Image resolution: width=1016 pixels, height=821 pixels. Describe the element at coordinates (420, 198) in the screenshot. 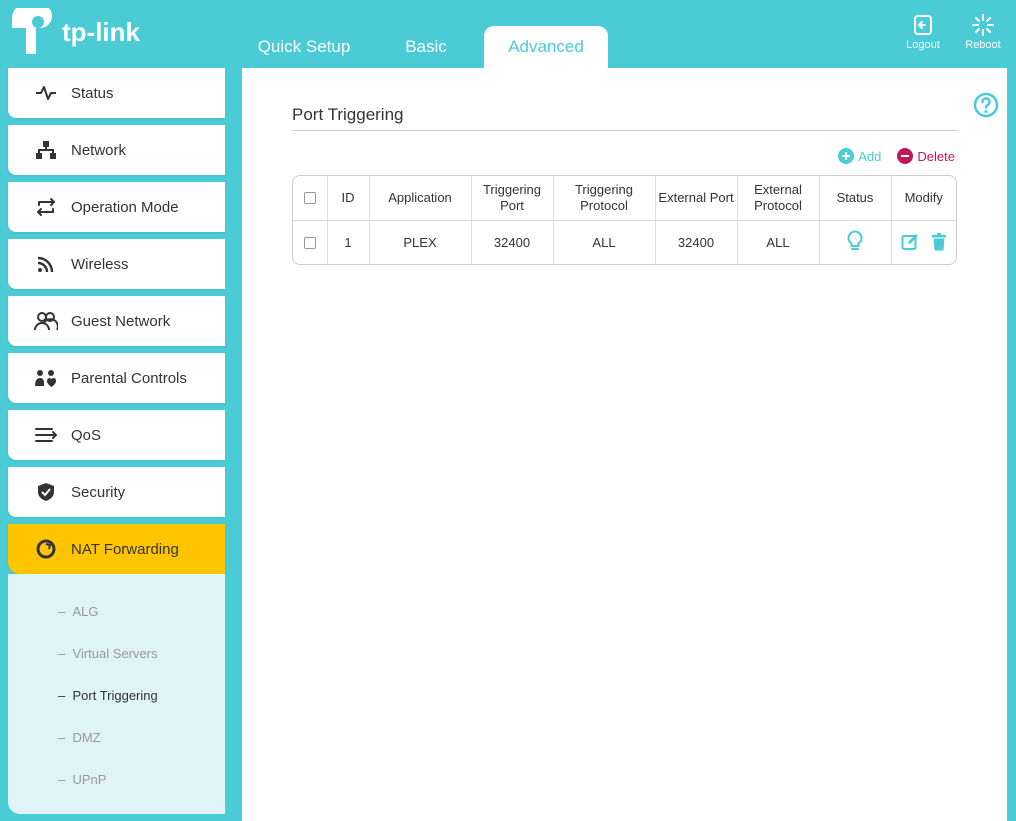

I see `column-header-application: Application` at that location.